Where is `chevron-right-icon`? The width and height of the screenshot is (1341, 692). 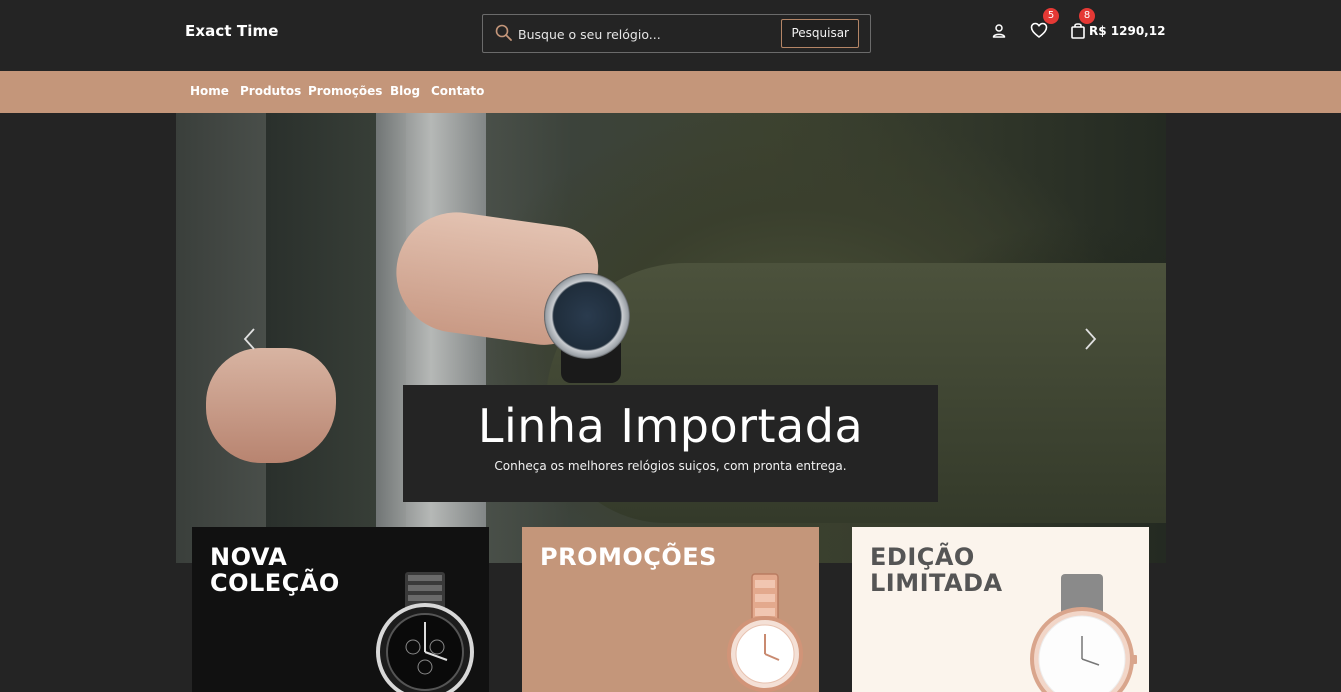 chevron-right-icon is located at coordinates (1090, 339).